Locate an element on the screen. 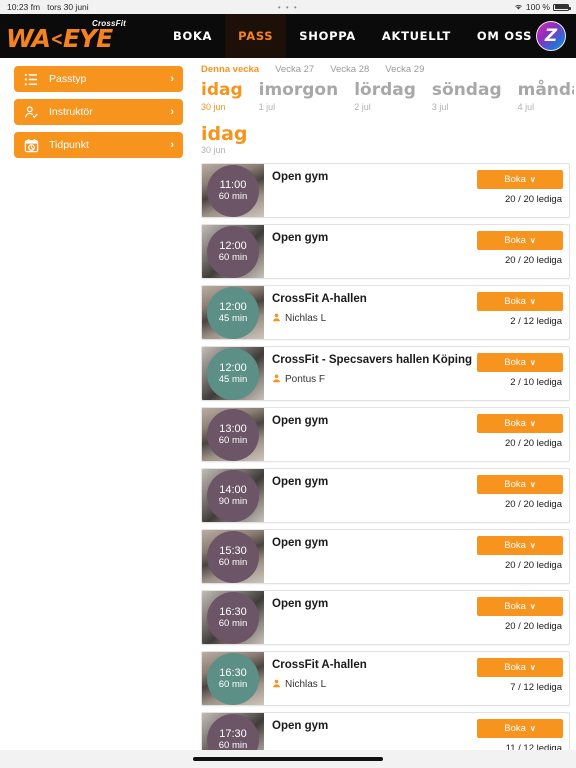 Image resolution: width=576 pixels, height=768 pixels. day-tab-idag: idag 30 jun is located at coordinates (222, 95).